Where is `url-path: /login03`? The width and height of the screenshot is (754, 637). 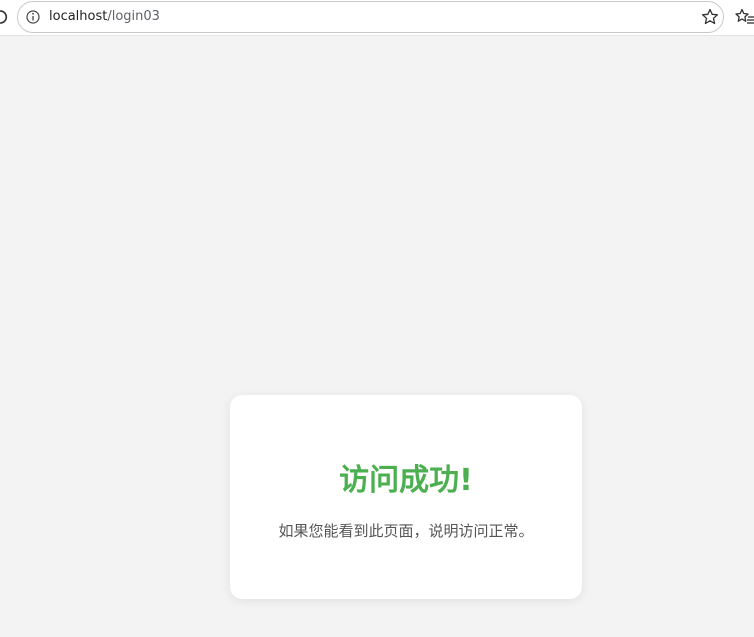 url-path: /login03 is located at coordinates (133, 16).